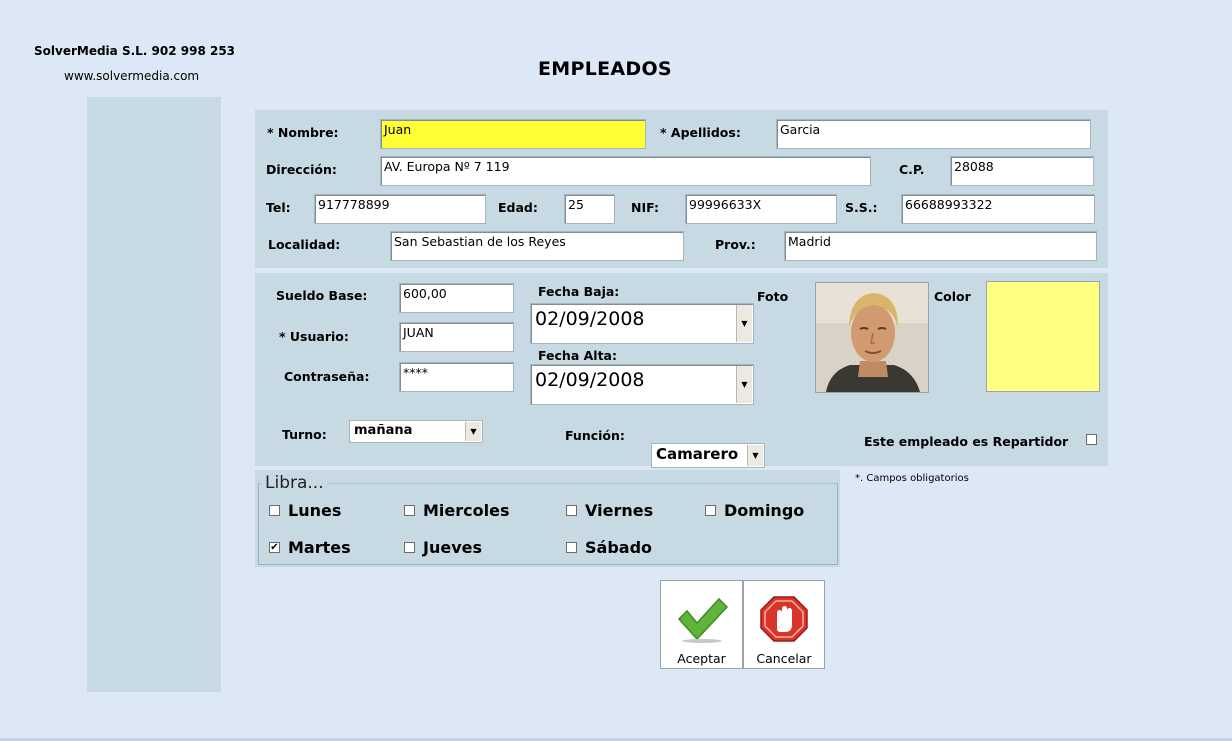  I want to click on fecha-alta-picker: 02/09/2008 ▼, so click(642, 384).